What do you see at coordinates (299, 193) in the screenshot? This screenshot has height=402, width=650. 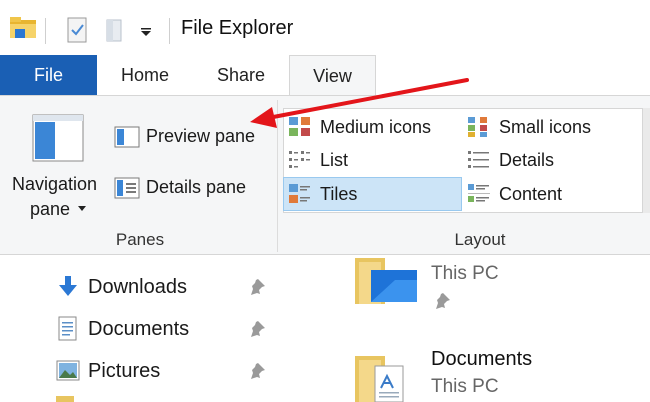 I see `tiles-icon` at bounding box center [299, 193].